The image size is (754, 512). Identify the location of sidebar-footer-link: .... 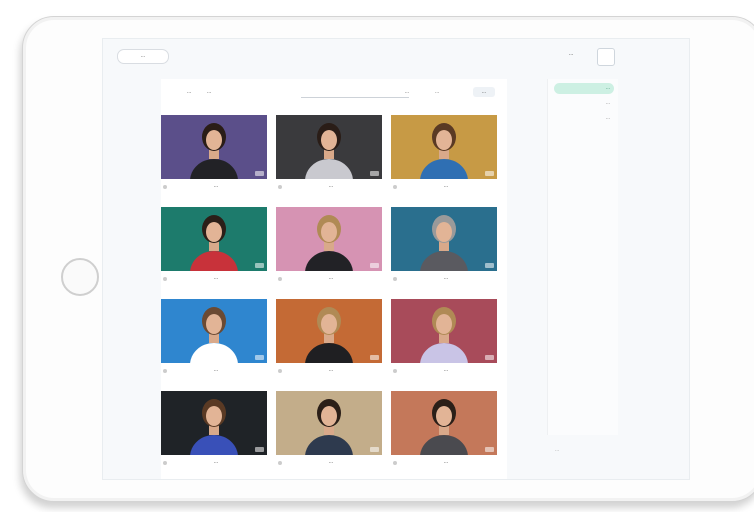
(557, 450).